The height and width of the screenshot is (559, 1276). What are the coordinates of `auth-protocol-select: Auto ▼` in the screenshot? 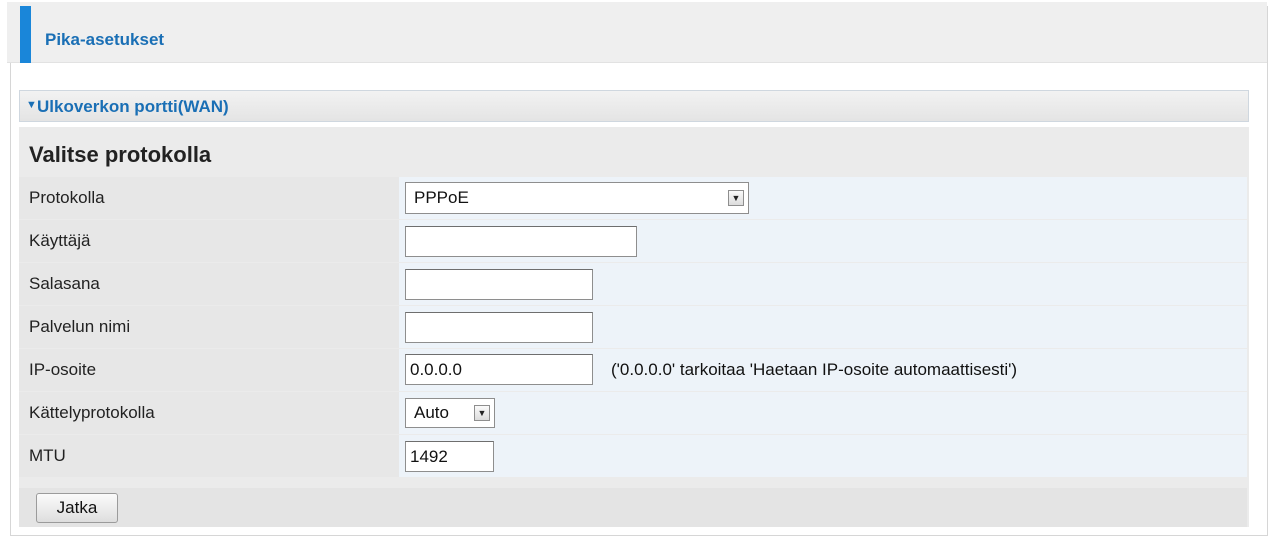 It's located at (450, 413).